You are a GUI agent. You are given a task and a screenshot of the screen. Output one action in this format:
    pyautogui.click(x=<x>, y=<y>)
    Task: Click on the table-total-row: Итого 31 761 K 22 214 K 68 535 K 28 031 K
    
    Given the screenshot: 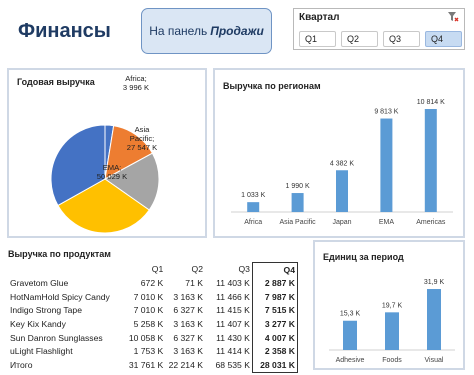 What is the action you would take?
    pyautogui.click(x=153, y=365)
    